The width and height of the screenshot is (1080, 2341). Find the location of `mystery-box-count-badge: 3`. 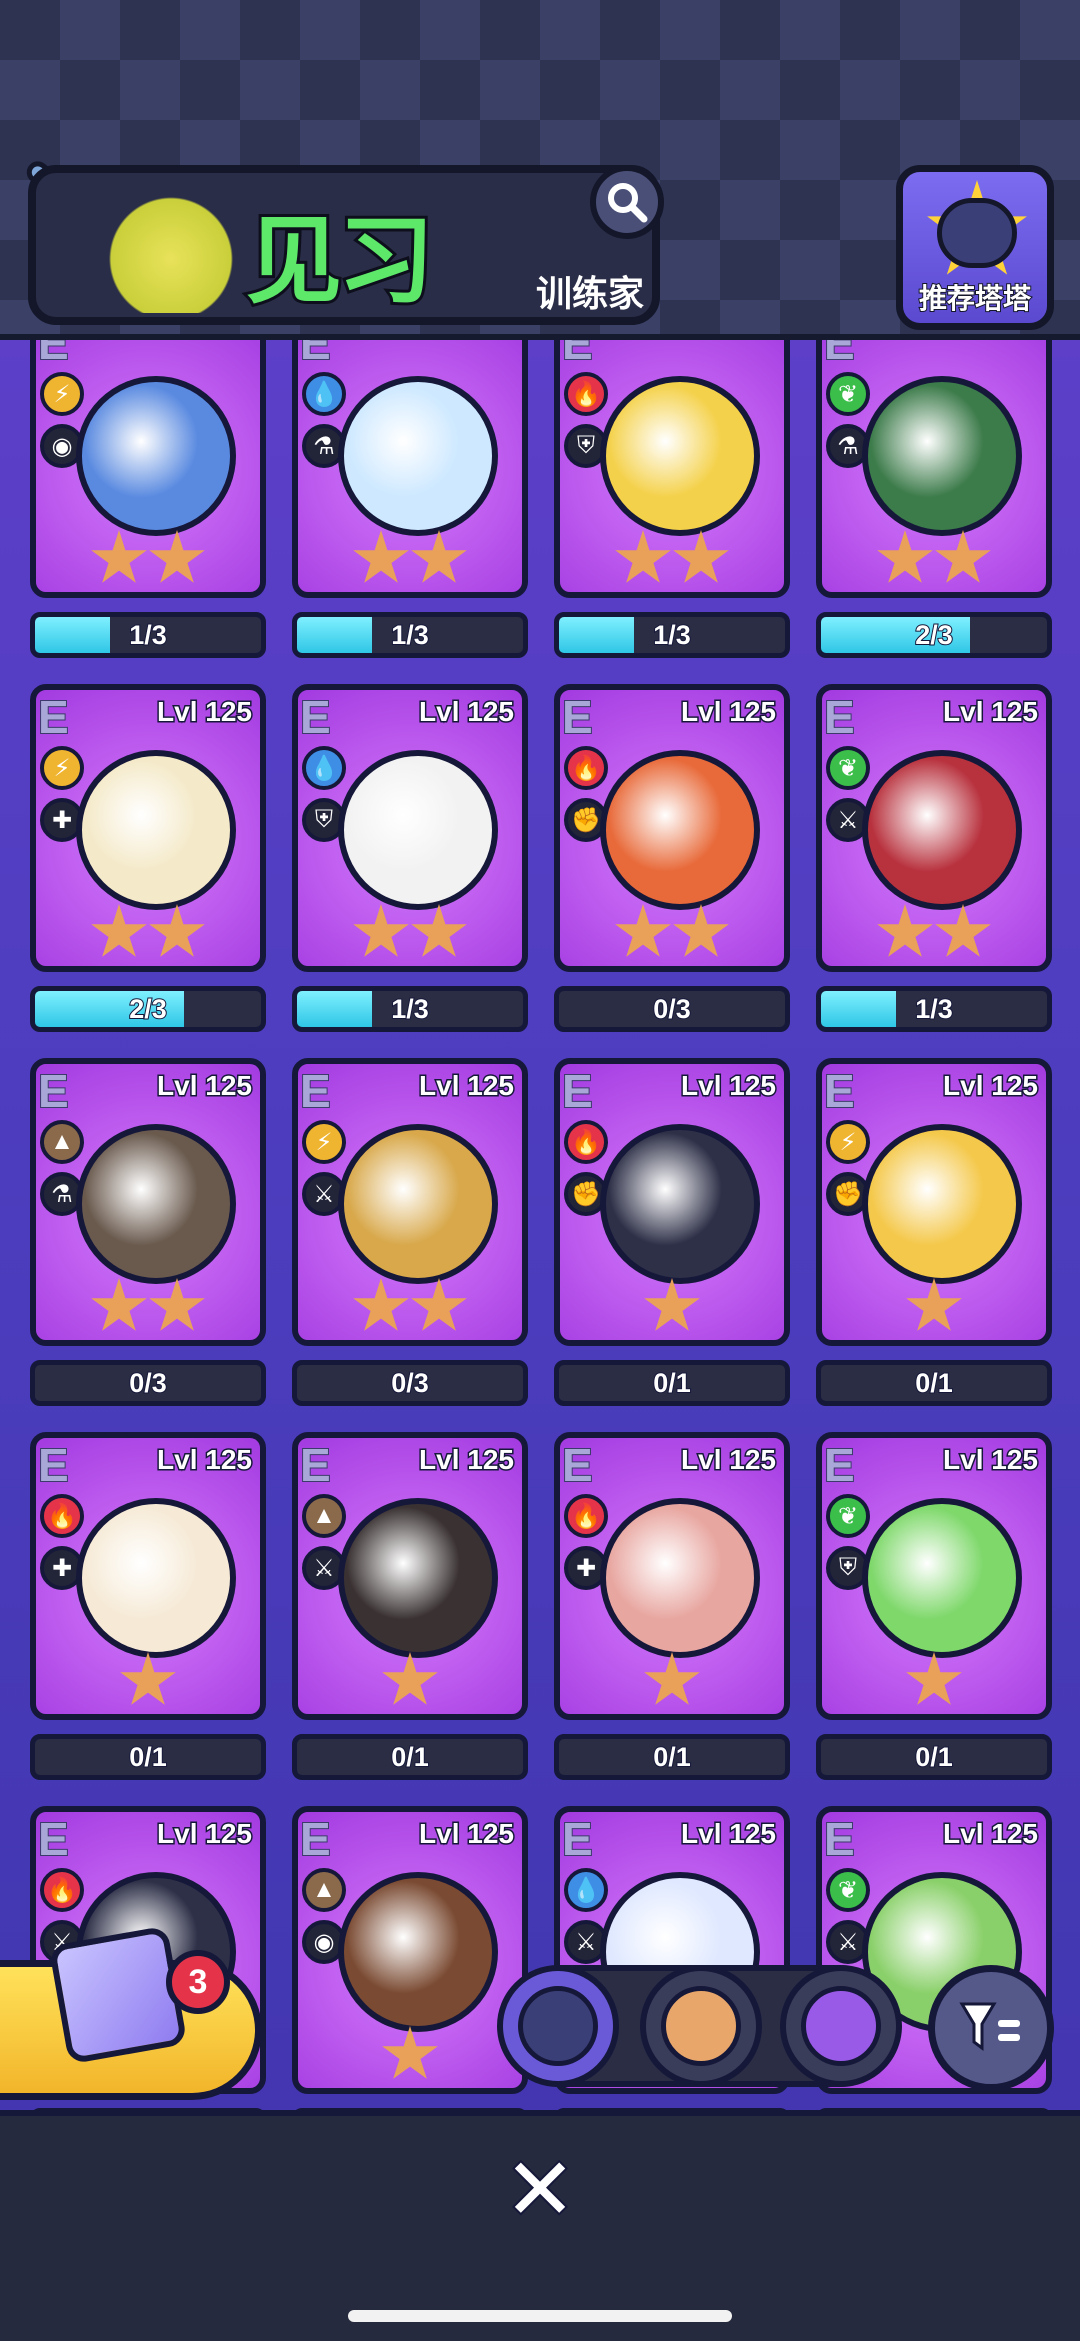

mystery-box-count-badge: 3 is located at coordinates (198, 1982).